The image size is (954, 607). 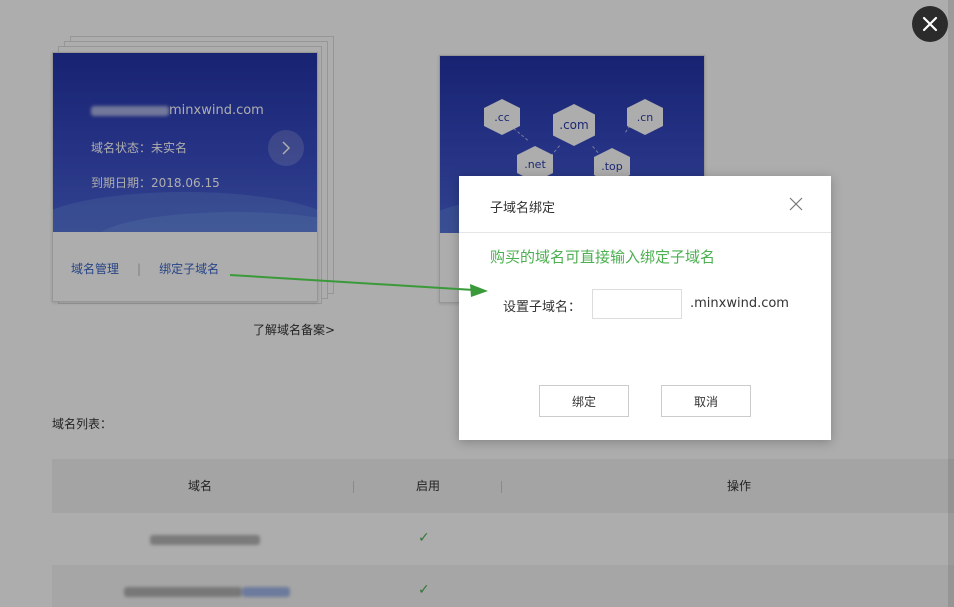 What do you see at coordinates (739, 303) in the screenshot?
I see `domain-suffix-label: .minxwind.com` at bounding box center [739, 303].